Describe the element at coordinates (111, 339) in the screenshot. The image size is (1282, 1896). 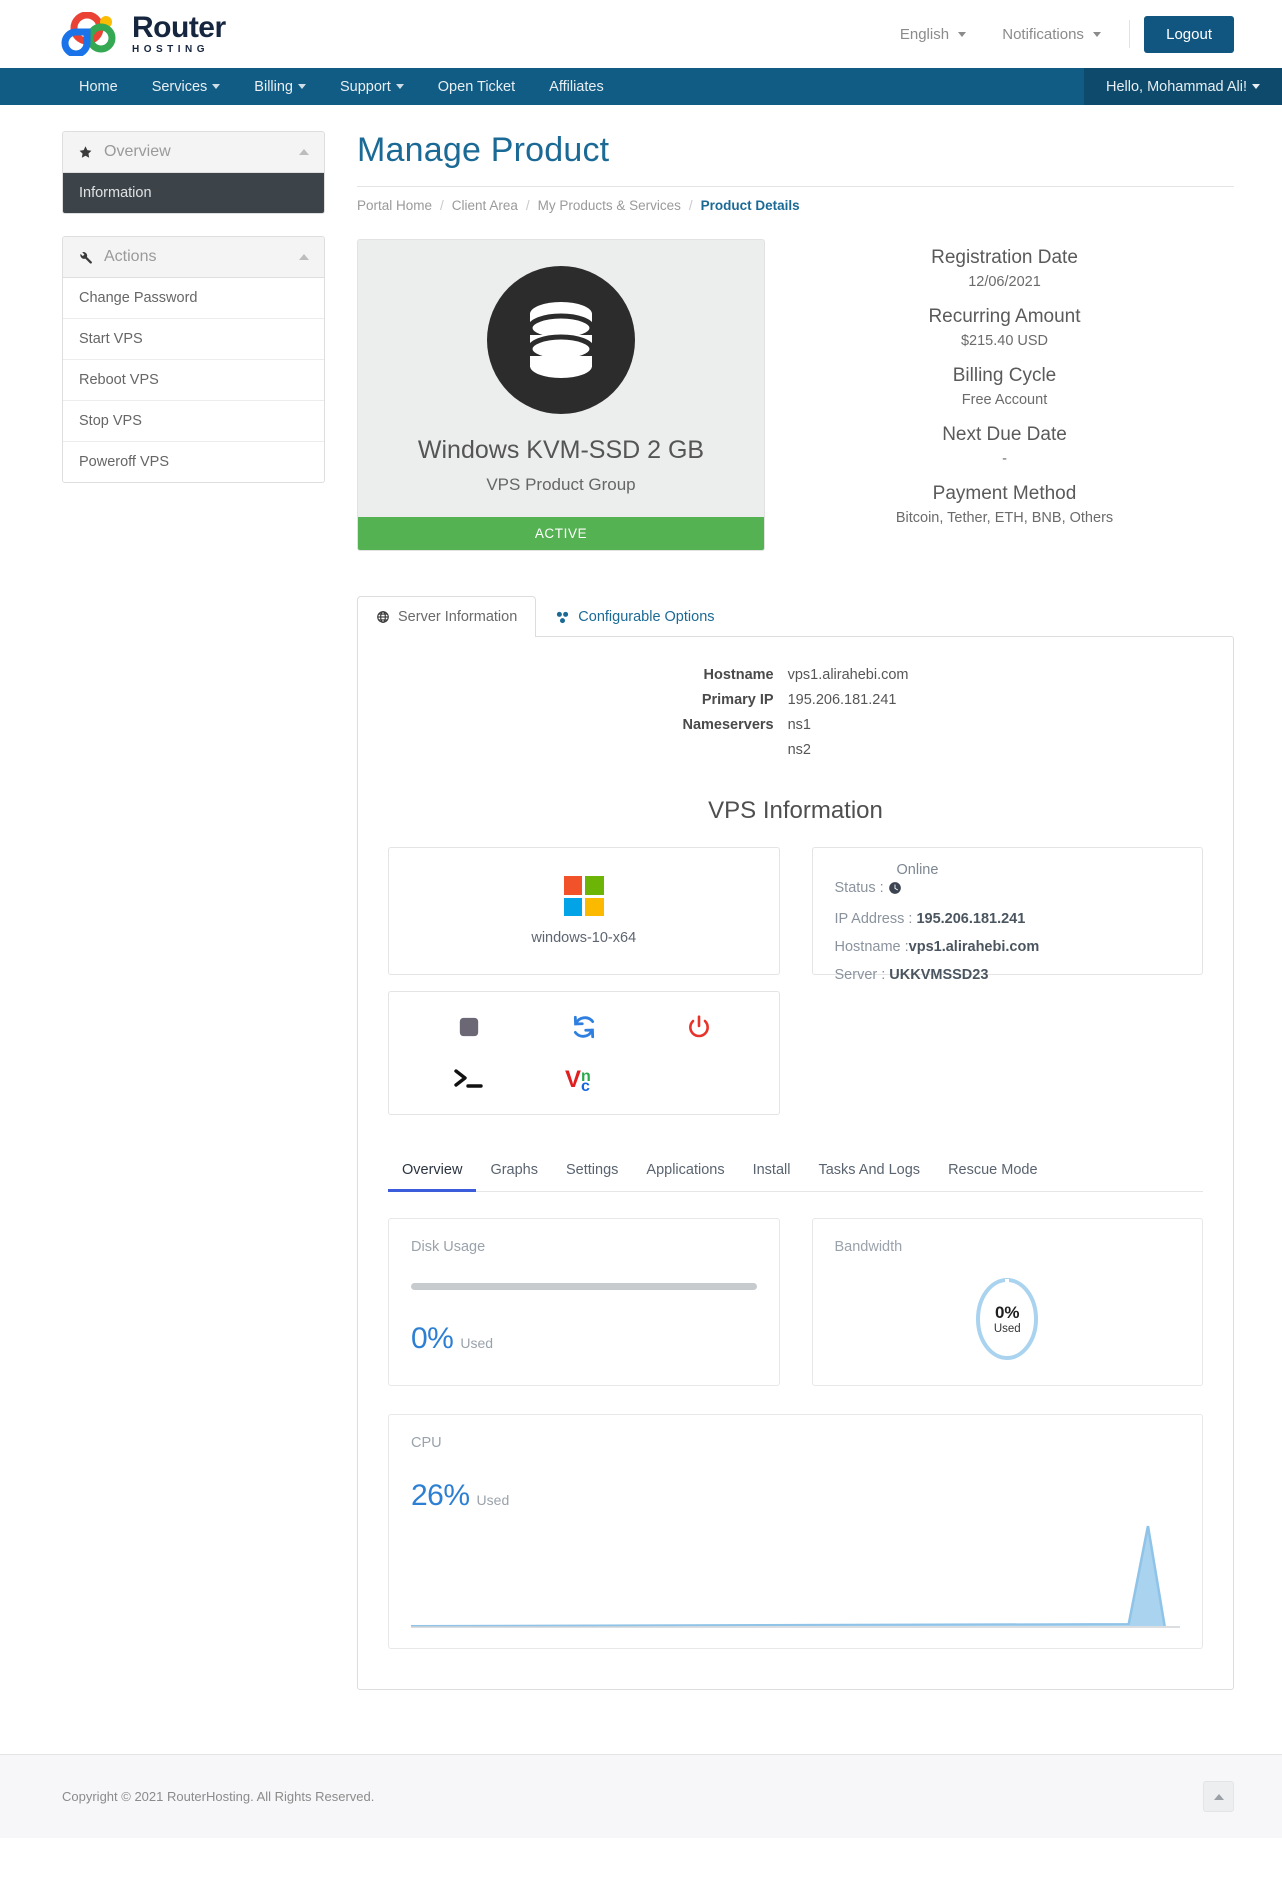
I see `sidebar-item-label: Start VPS` at that location.